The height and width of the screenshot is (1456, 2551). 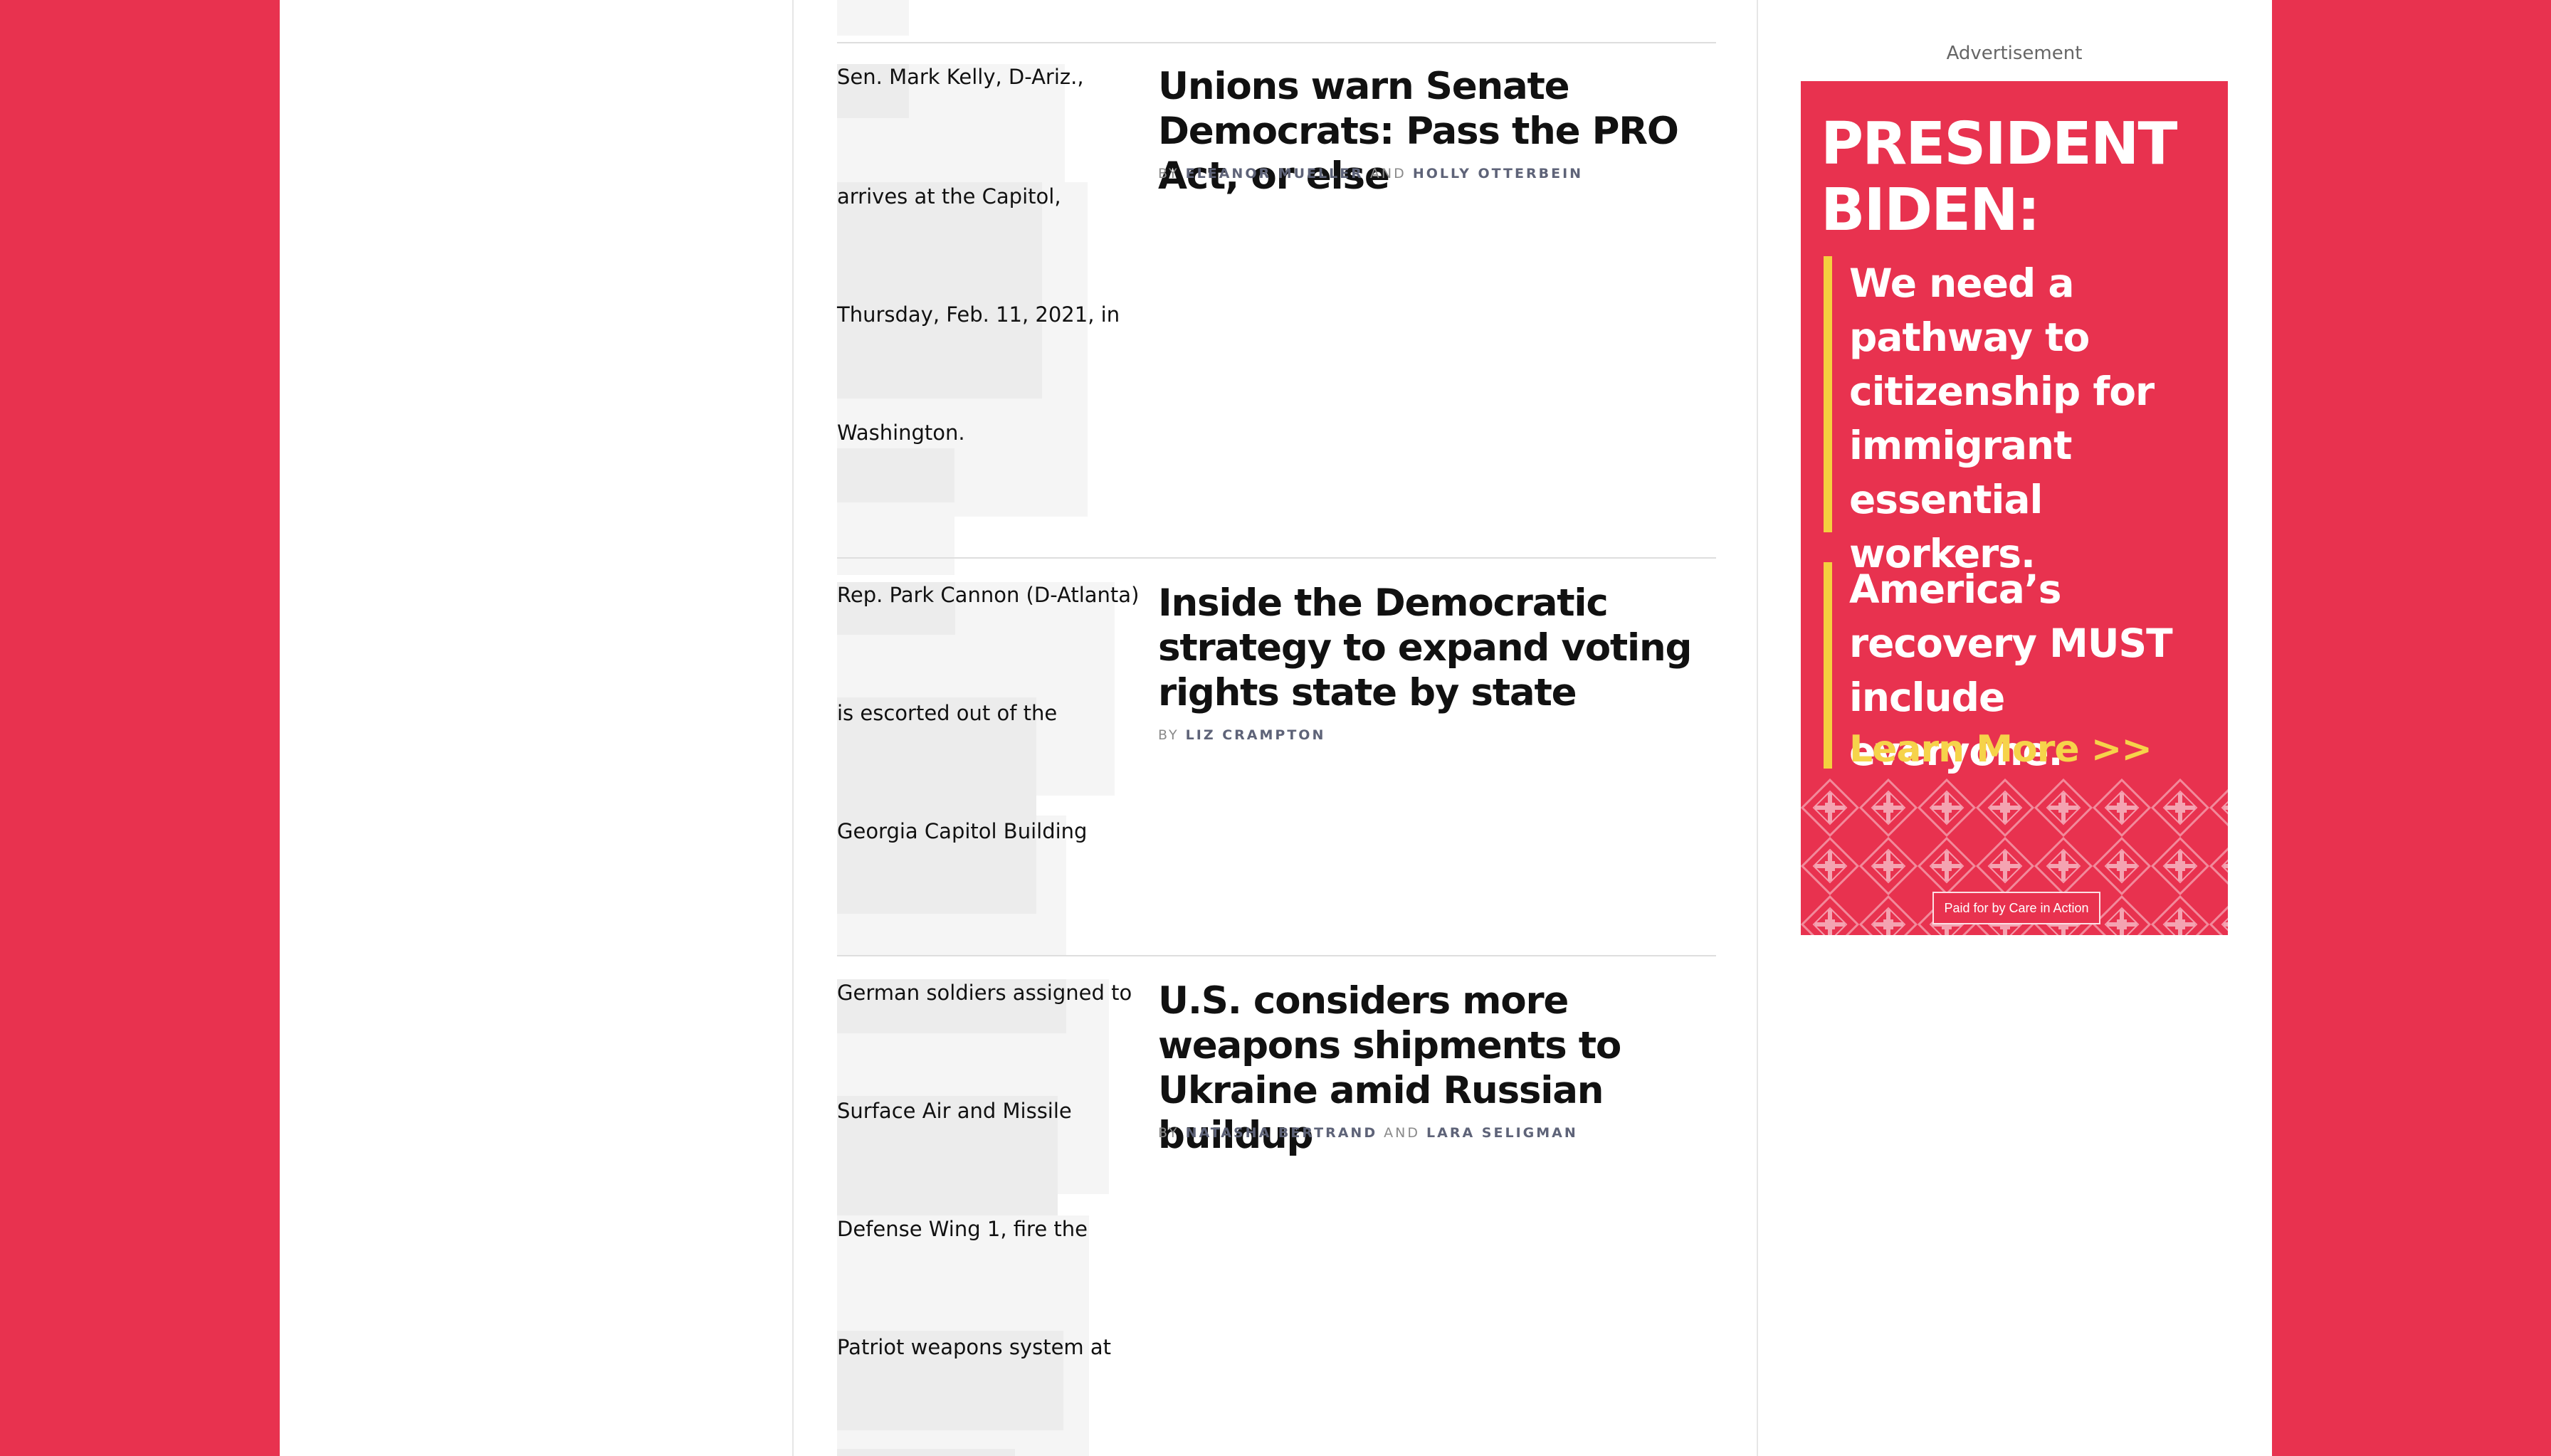 I want to click on image-caption-line: Patriot weapons system at, so click(x=974, y=1347).